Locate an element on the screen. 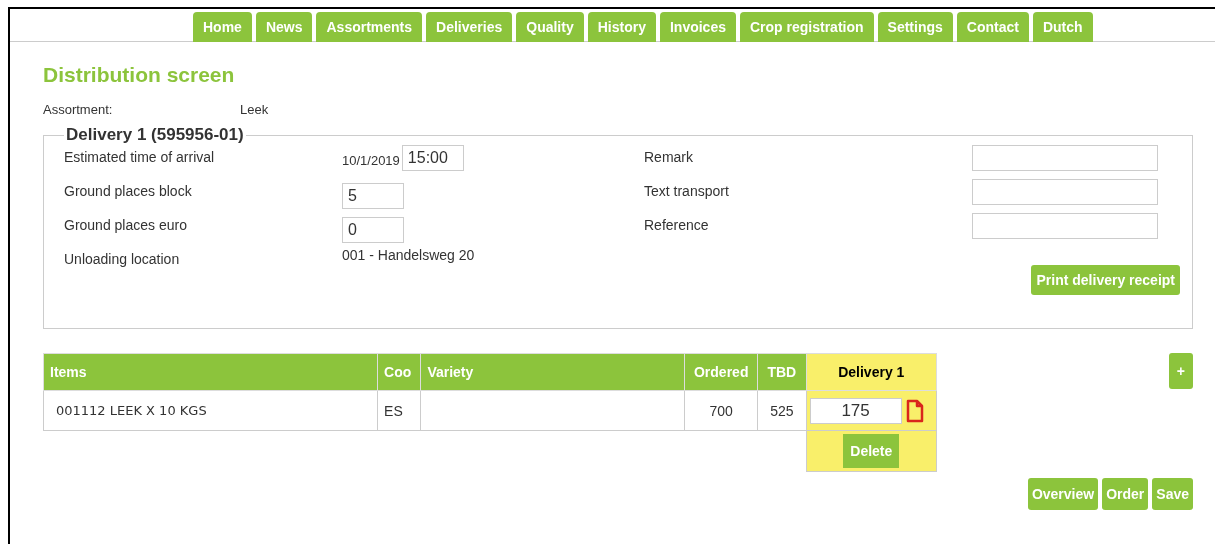 The image size is (1215, 544). column-header: TBD is located at coordinates (782, 372).